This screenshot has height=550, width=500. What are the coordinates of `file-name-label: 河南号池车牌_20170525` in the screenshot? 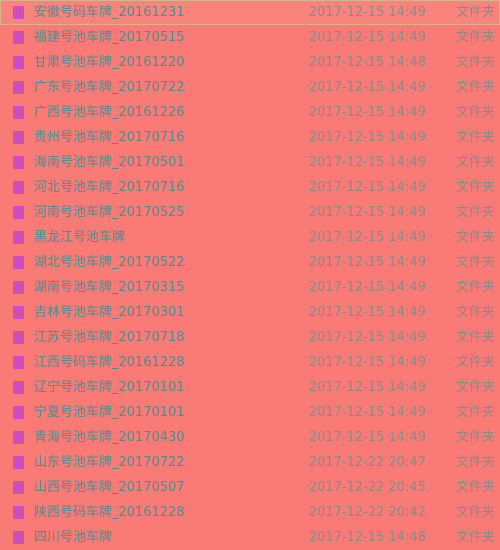 It's located at (109, 212).